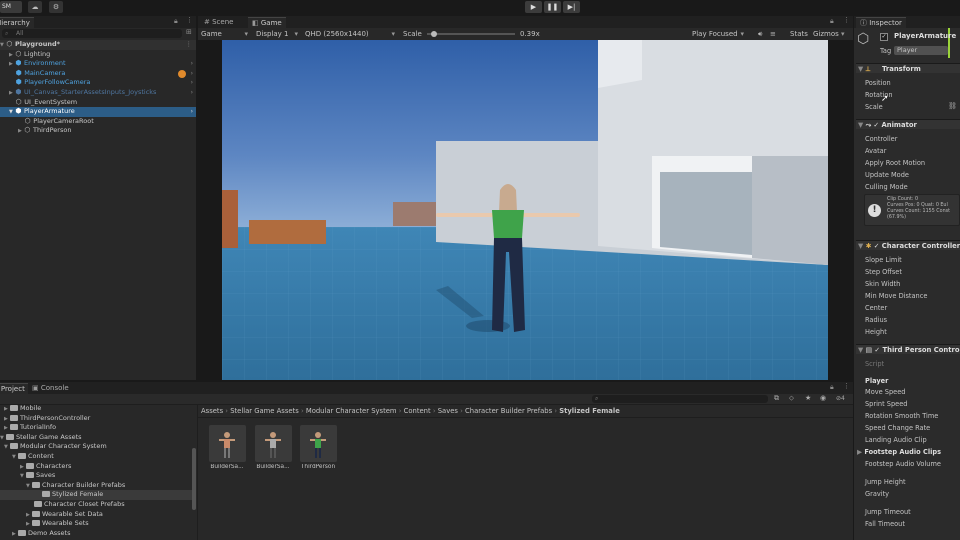 This screenshot has height=540, width=960. Describe the element at coordinates (35, 7) in the screenshot. I see `cloud-icon: ☁` at that location.